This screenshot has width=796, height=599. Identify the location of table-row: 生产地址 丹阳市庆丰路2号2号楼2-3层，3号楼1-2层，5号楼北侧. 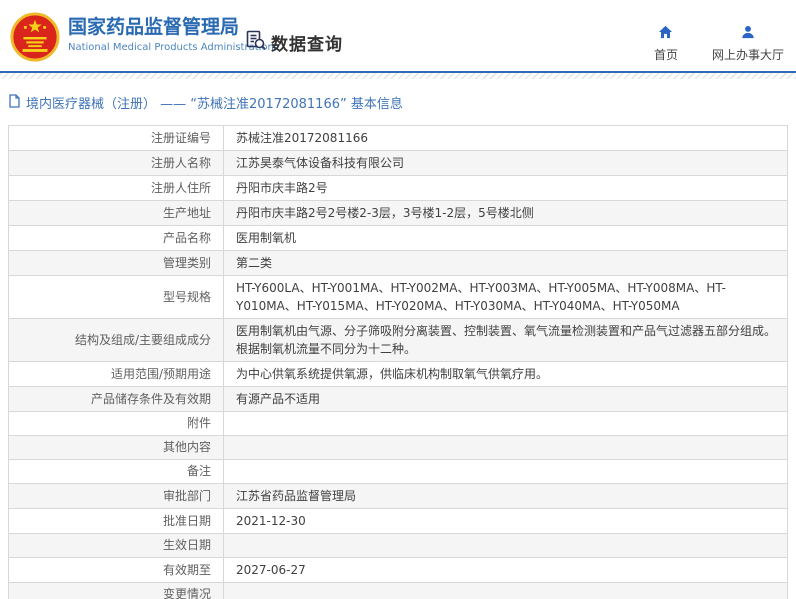
(398, 213).